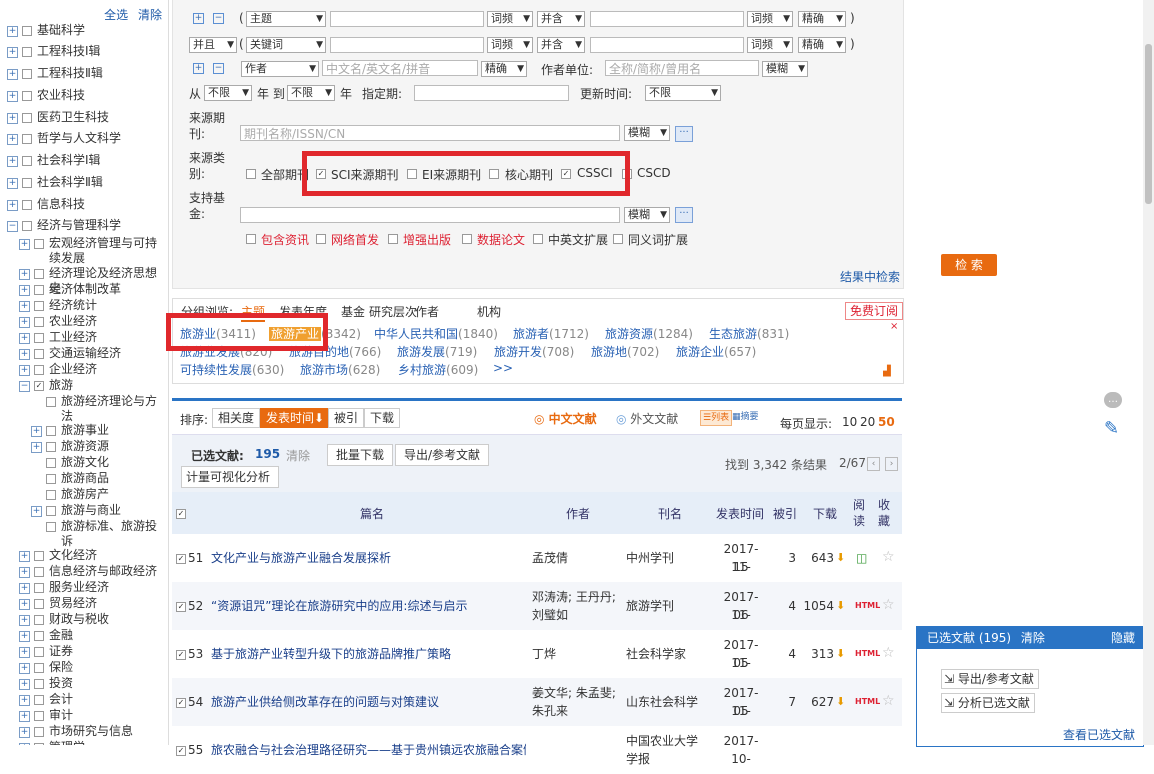 This screenshot has height=774, width=1154. Describe the element at coordinates (286, 19) in the screenshot. I see `field-select-1: 主题` at that location.